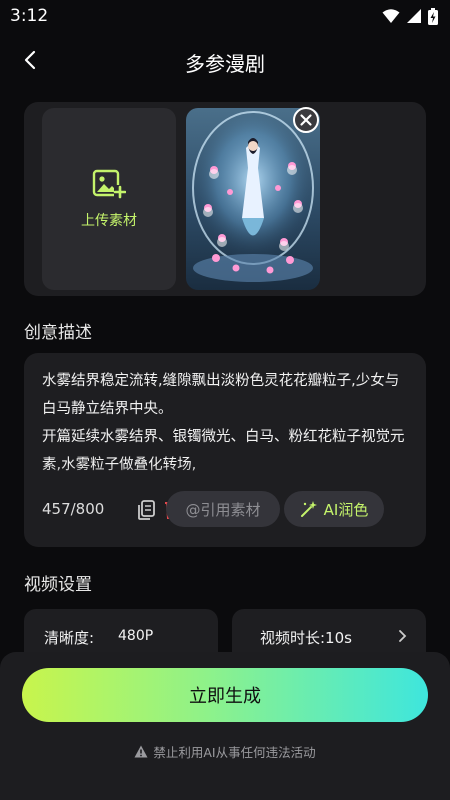 The height and width of the screenshot is (800, 450). I want to click on warning-icon, so click(141, 751).